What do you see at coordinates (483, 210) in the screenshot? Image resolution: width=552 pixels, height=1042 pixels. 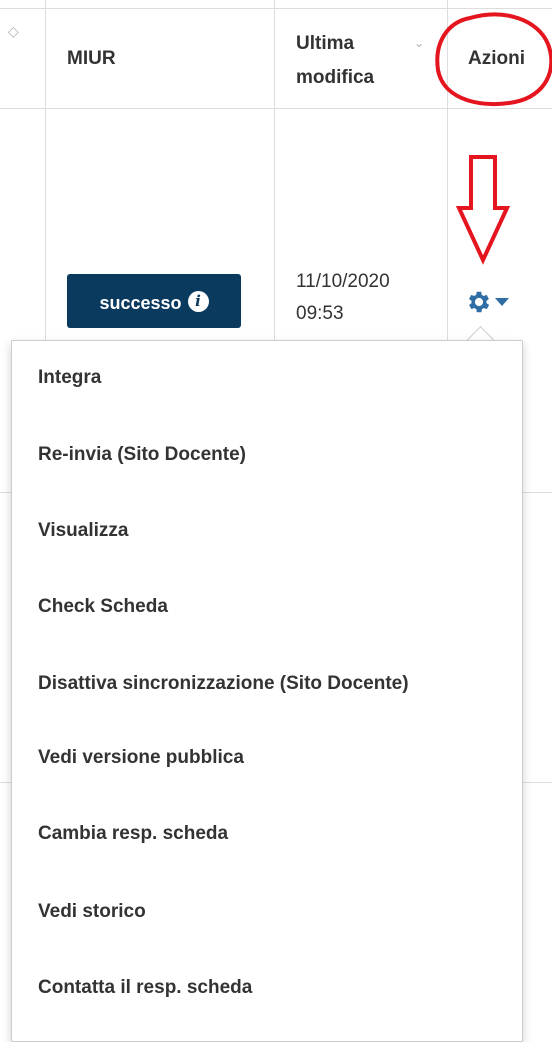 I see `annotation-arrow` at bounding box center [483, 210].